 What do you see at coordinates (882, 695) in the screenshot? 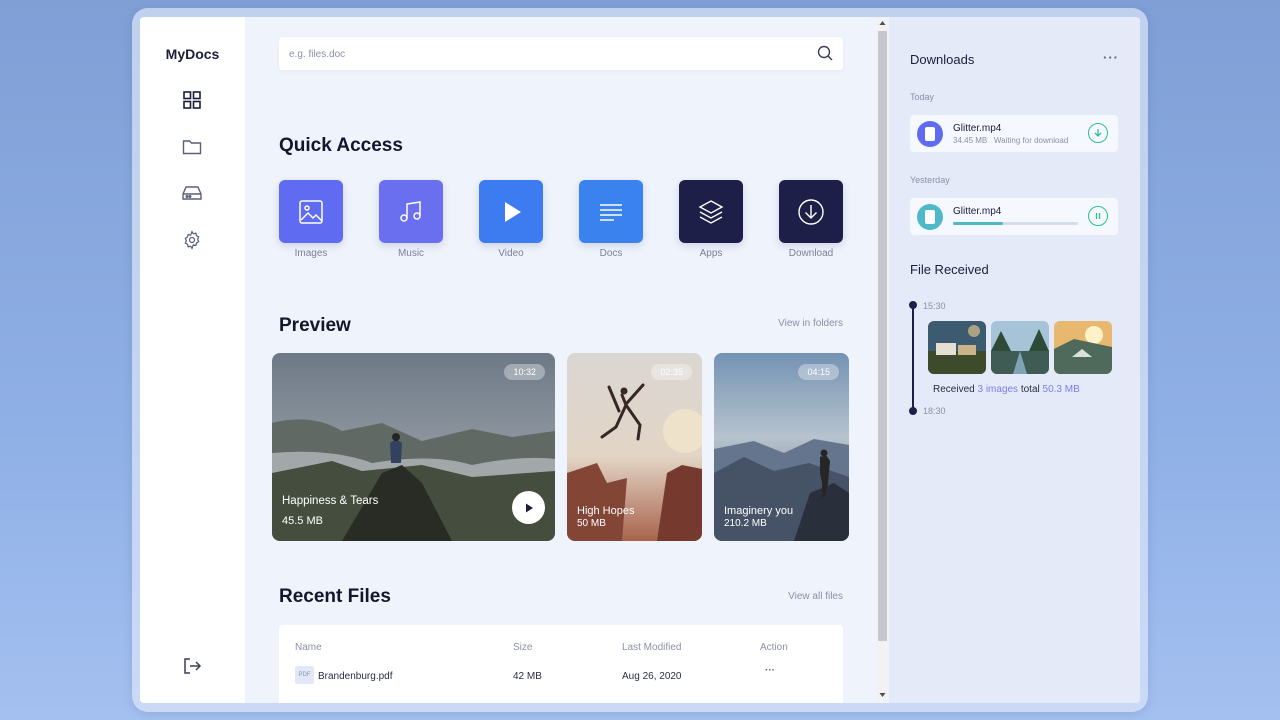
I see `scroll-down-arrow-icon` at bounding box center [882, 695].